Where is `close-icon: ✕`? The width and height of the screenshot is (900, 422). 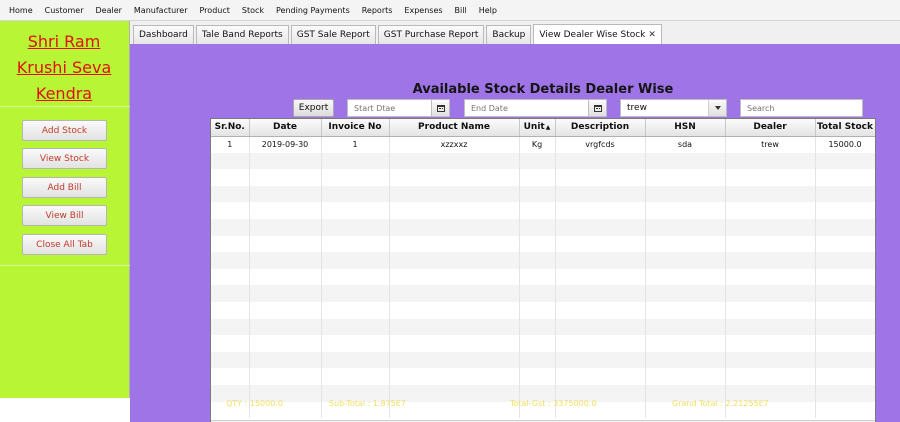 close-icon: ✕ is located at coordinates (652, 35).